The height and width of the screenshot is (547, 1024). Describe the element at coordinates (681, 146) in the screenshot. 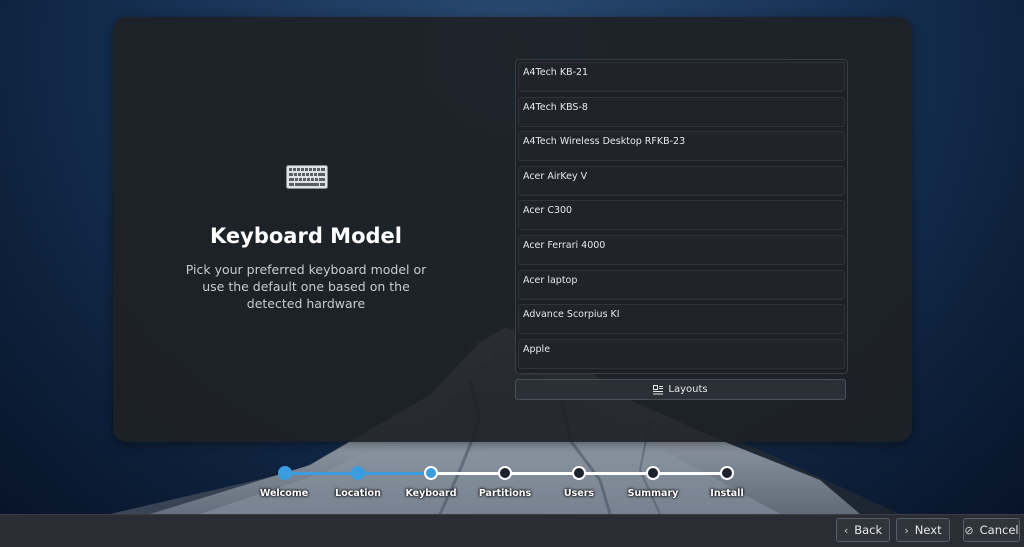

I see `list-item: A4Tech Wireless Desktop RFKB-23` at that location.